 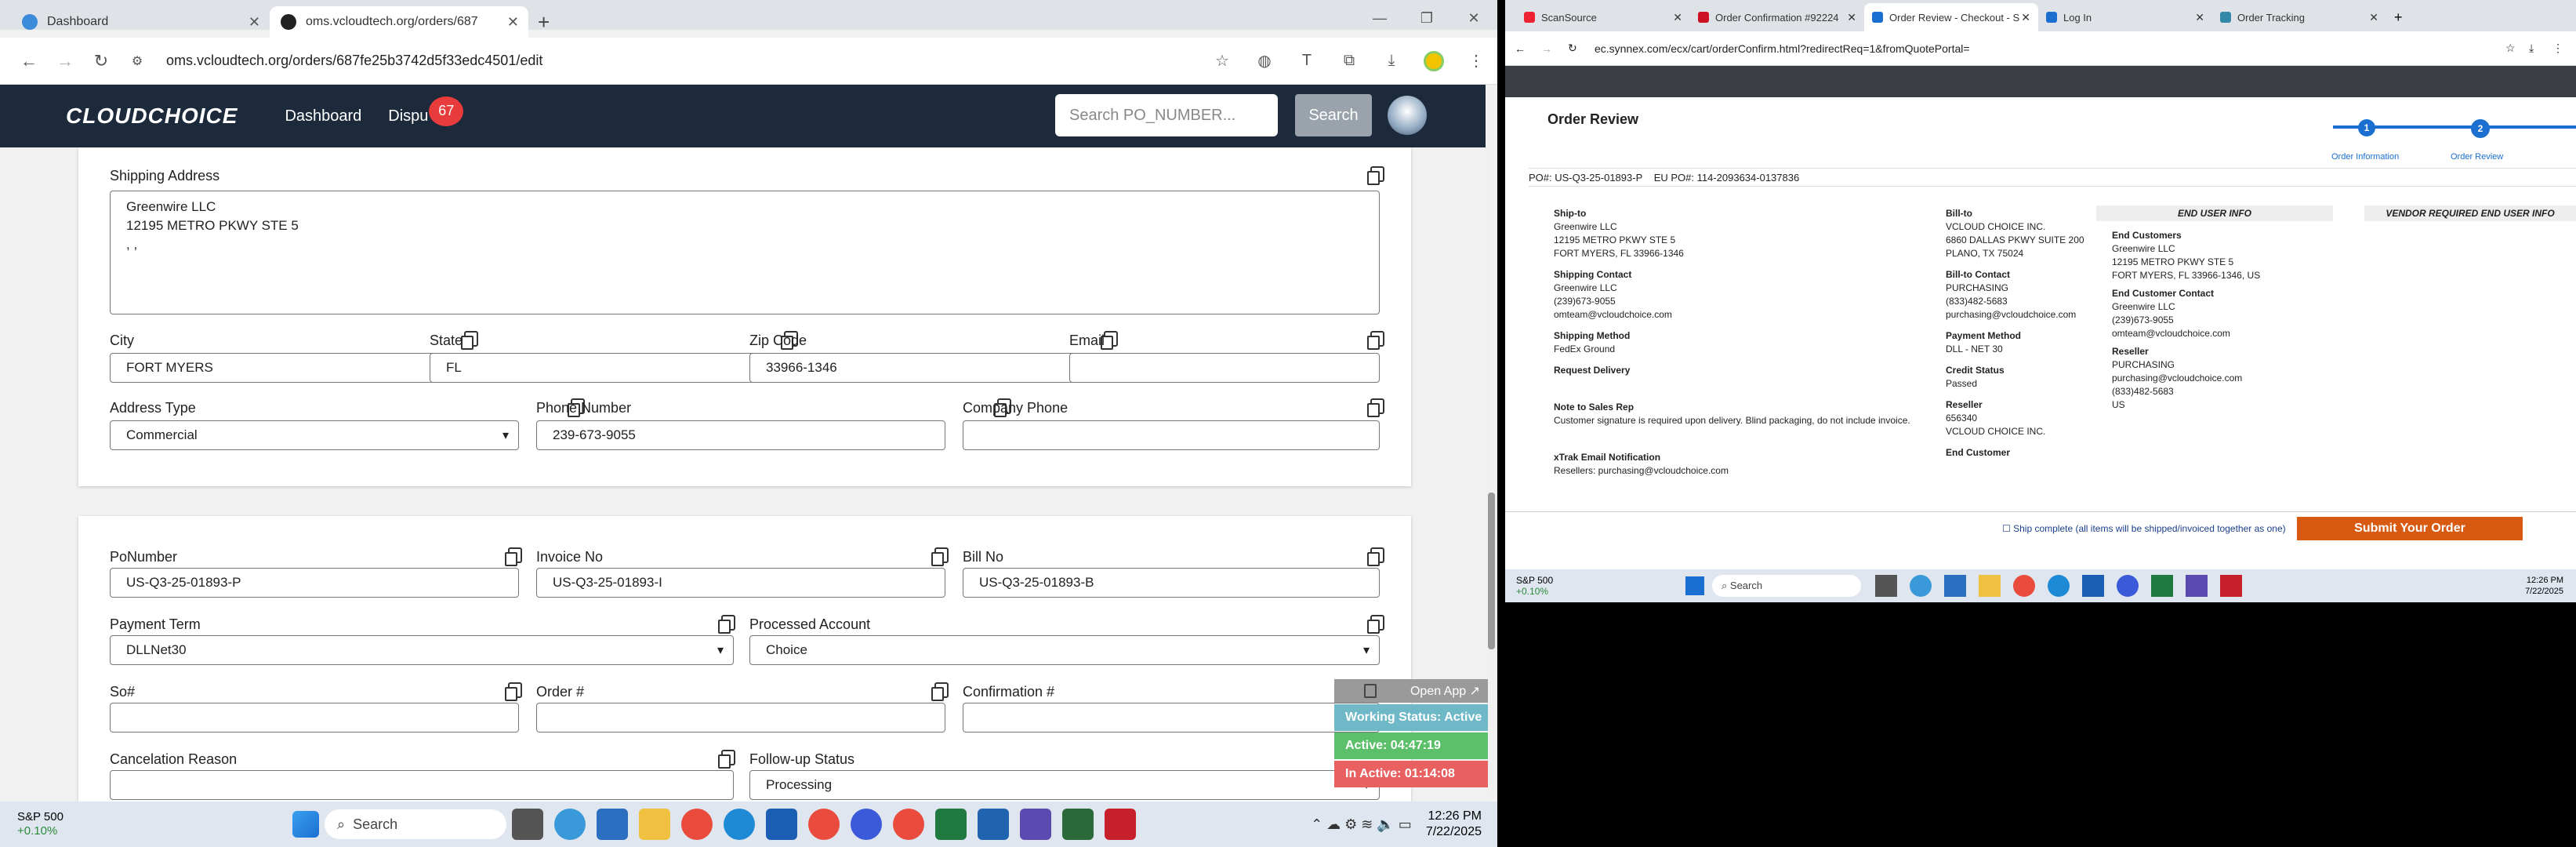 What do you see at coordinates (1603, 17) in the screenshot?
I see `tab-scansource: ScanSource ✕` at bounding box center [1603, 17].